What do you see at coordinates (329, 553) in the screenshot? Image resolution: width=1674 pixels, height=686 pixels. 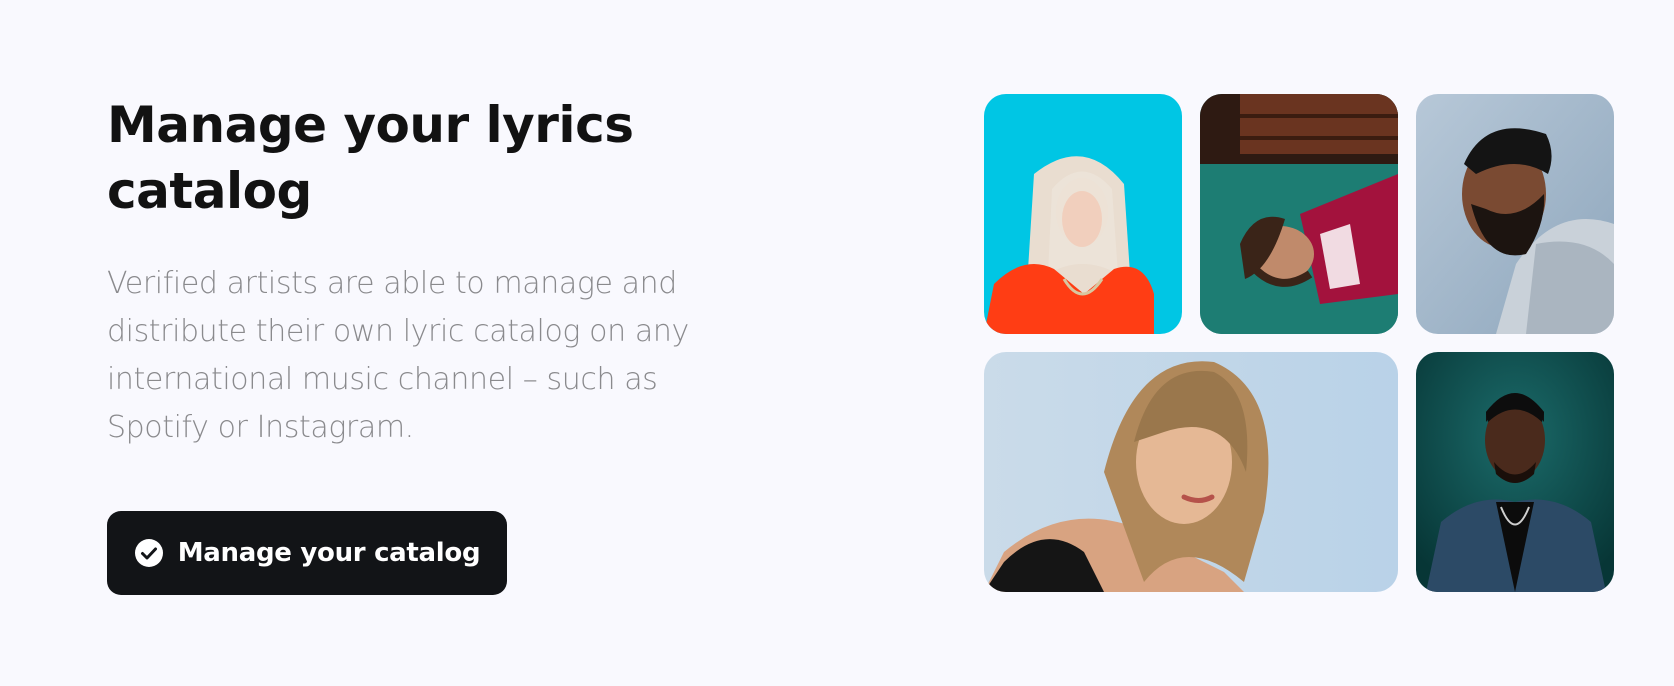 I see `manage-catalog-label: Manage your catalog` at bounding box center [329, 553].